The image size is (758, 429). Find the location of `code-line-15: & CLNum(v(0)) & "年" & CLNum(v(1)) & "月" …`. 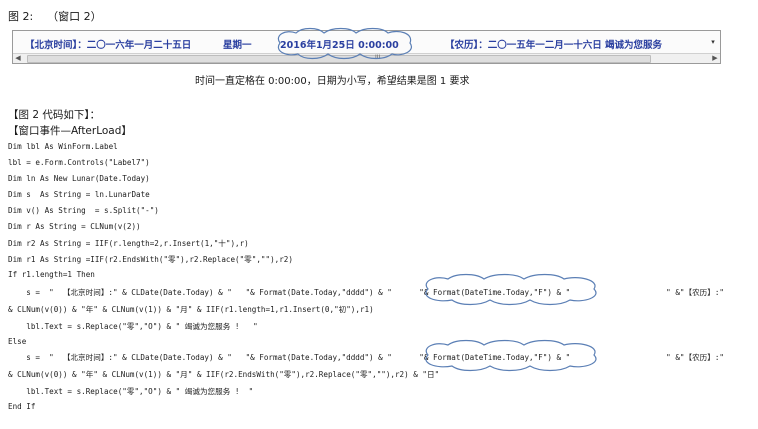

code-line-15: & CLNum(v(0)) & "年" & CLNum(v(1)) & "月" … is located at coordinates (224, 374).